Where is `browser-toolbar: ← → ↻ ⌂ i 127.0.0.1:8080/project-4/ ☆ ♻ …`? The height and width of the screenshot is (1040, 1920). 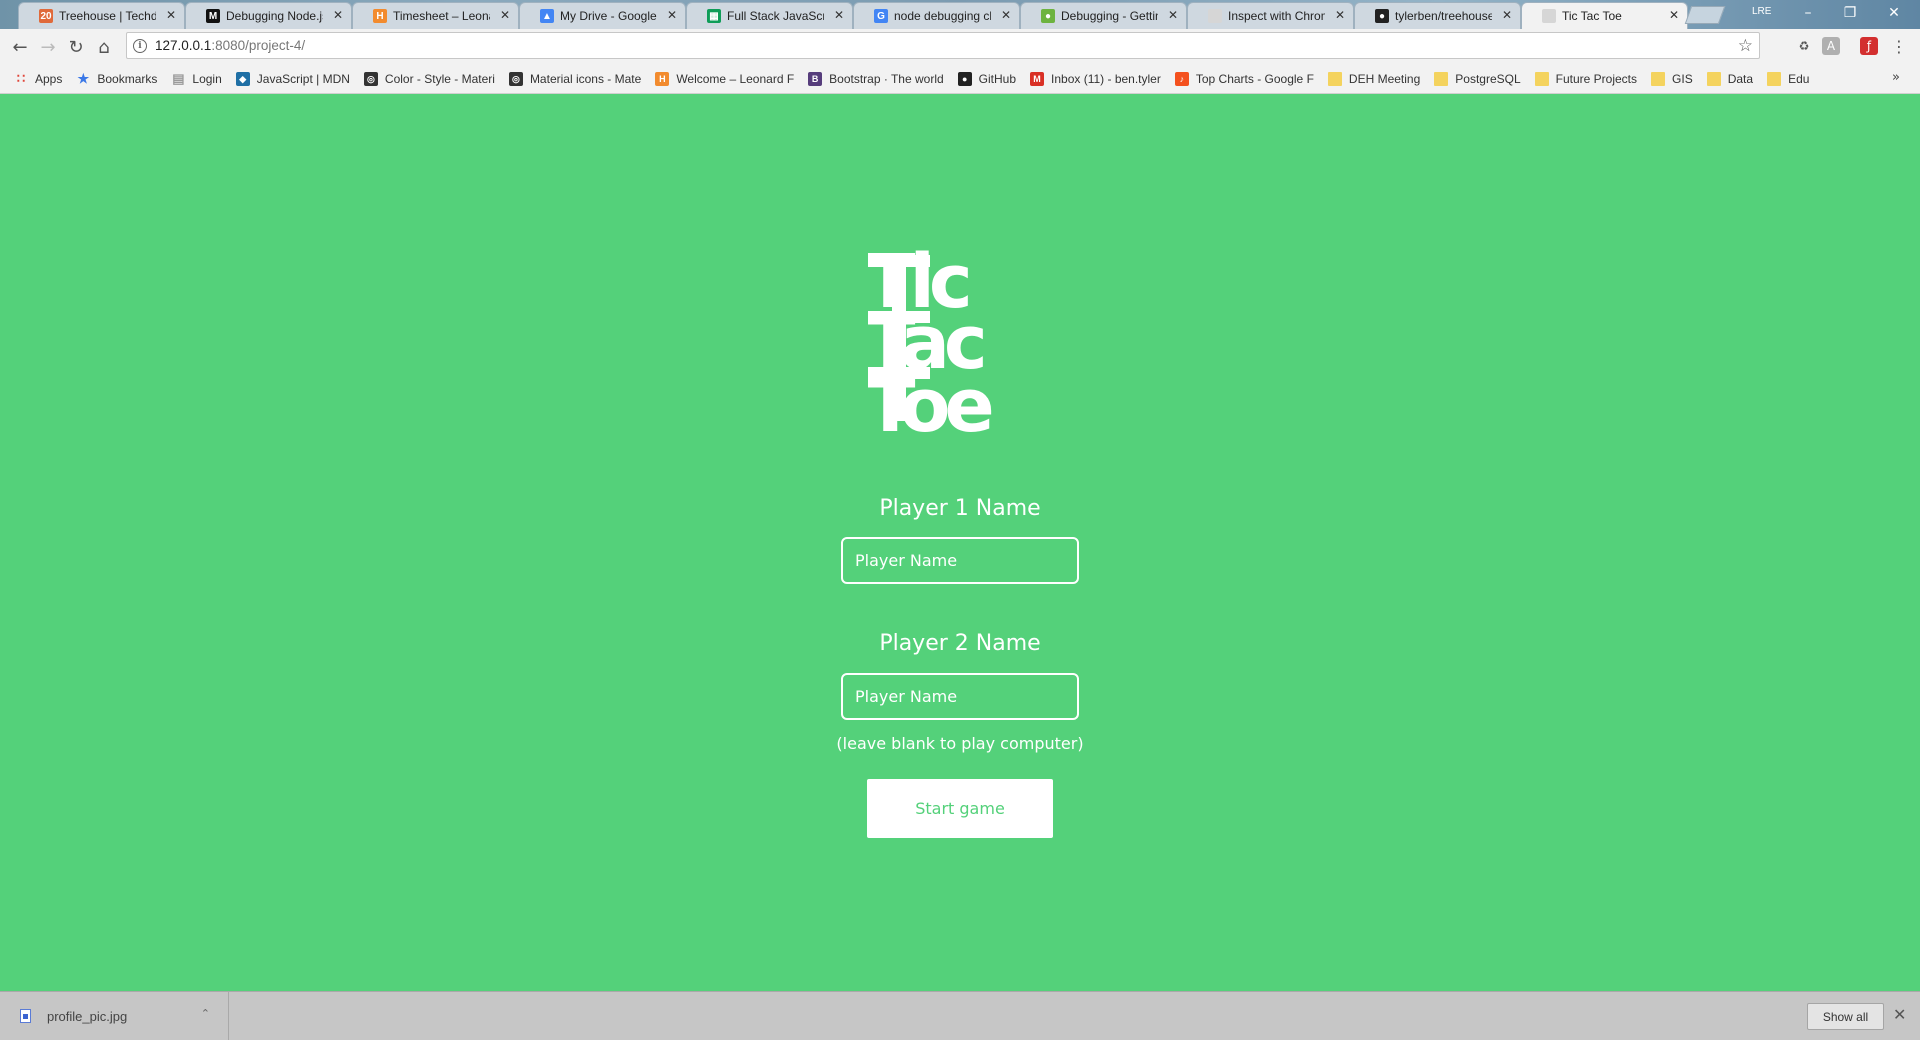
browser-toolbar: ← → ↻ ⌂ i 127.0.0.1:8080/project-4/ ☆ ♻ … is located at coordinates (960, 46).